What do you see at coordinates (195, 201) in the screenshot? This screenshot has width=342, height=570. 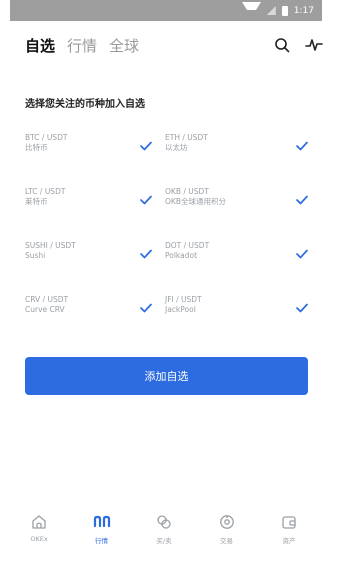 I see `coin-name: OKB全球通用积分` at bounding box center [195, 201].